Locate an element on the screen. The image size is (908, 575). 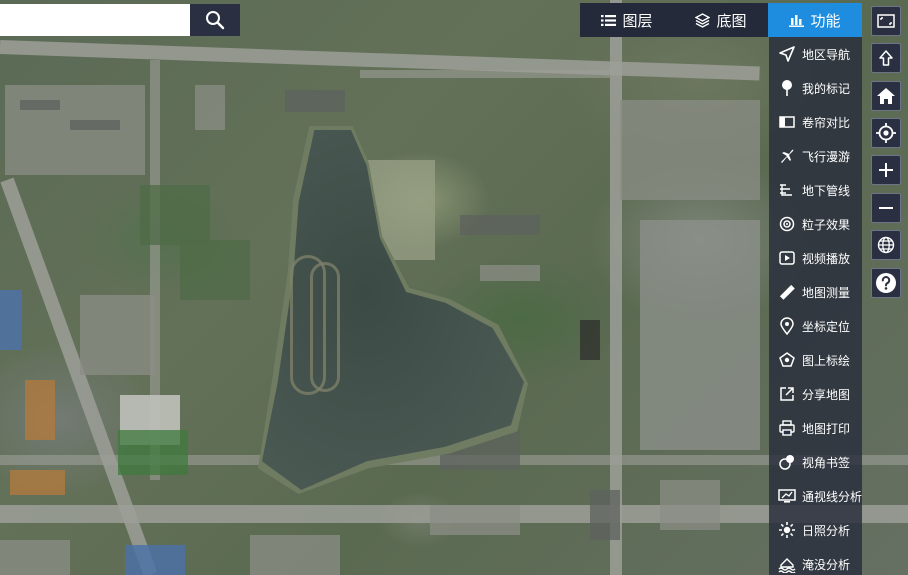
help-button is located at coordinates (886, 283).